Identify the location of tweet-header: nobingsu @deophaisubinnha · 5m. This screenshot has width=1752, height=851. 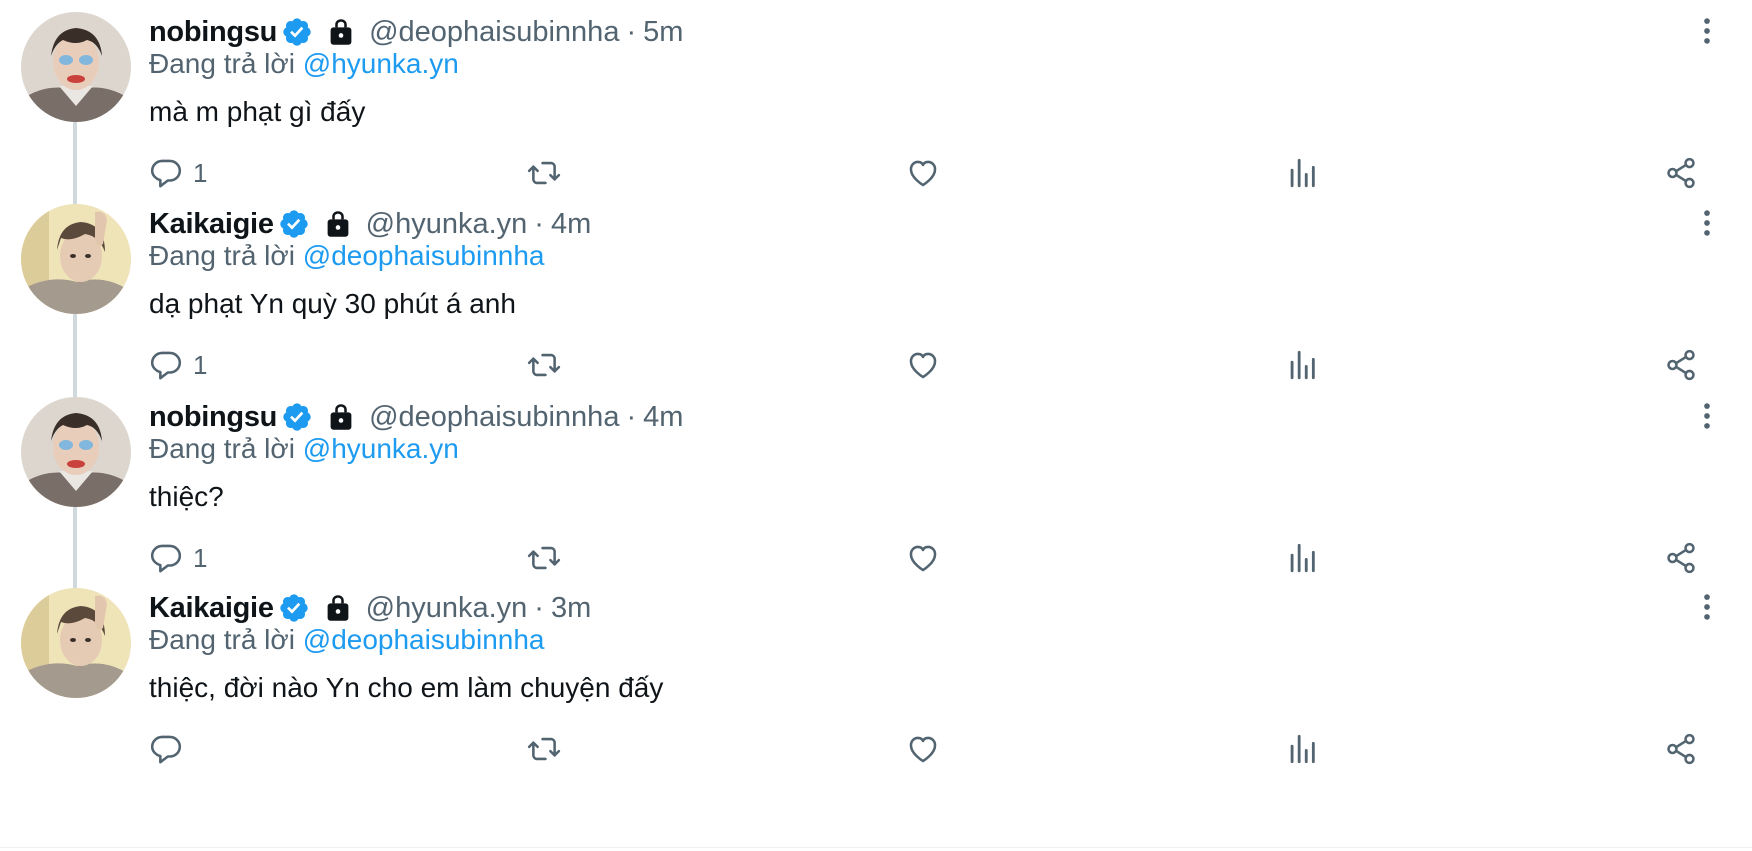
(416, 32).